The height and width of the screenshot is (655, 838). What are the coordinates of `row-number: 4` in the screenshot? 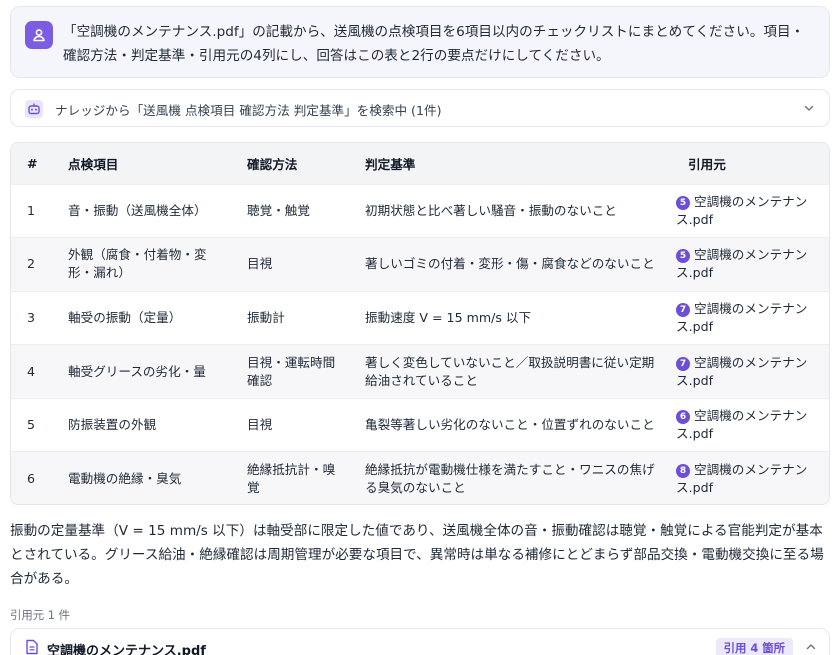 It's located at (31, 371).